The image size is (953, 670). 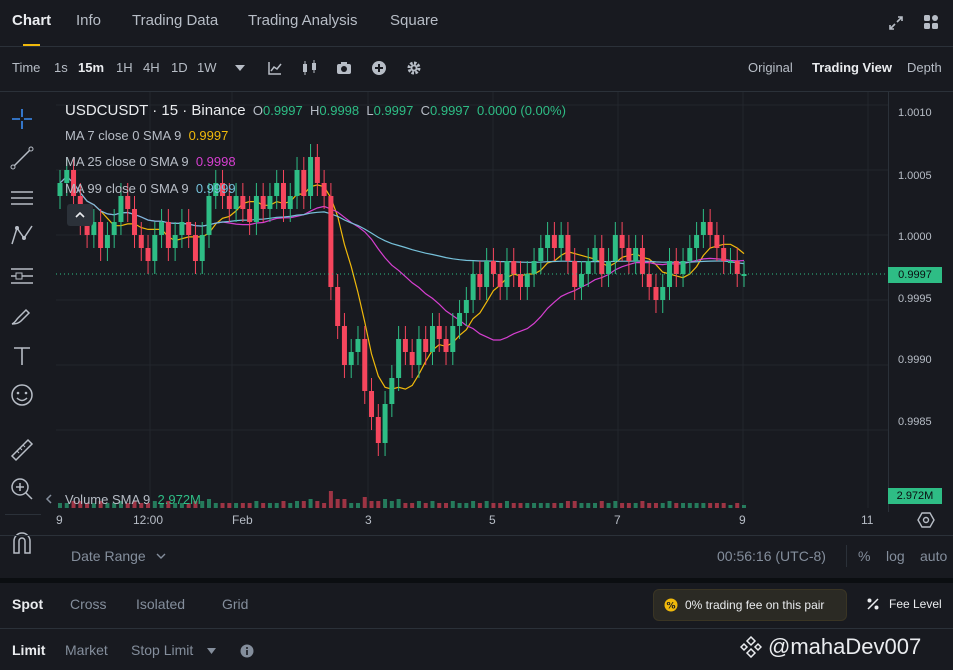 What do you see at coordinates (933, 556) in the screenshot?
I see `auto-toggle: auto` at bounding box center [933, 556].